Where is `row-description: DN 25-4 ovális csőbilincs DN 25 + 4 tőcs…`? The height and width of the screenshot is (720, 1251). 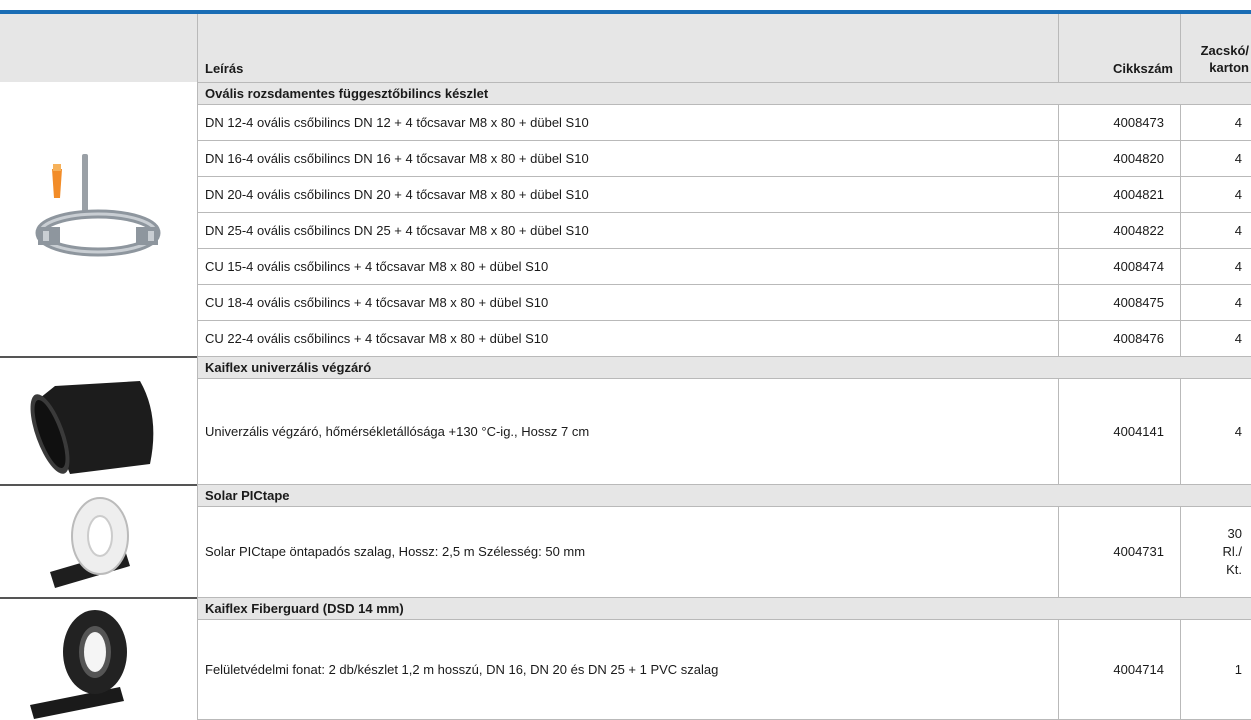 row-description: DN 25-4 ovális csőbilincs DN 25 + 4 tőcs… is located at coordinates (628, 230).